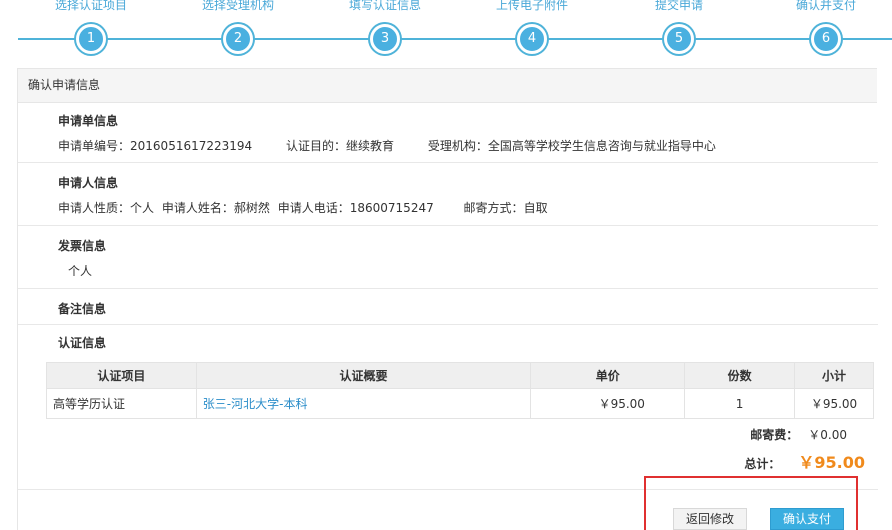 This screenshot has height=530, width=892. I want to click on step-number: 5, so click(679, 39).